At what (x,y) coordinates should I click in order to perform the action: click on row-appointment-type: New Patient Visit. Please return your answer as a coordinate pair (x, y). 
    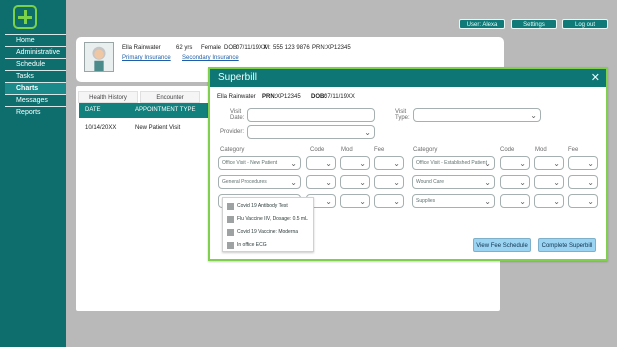
    Looking at the image, I should click on (158, 128).